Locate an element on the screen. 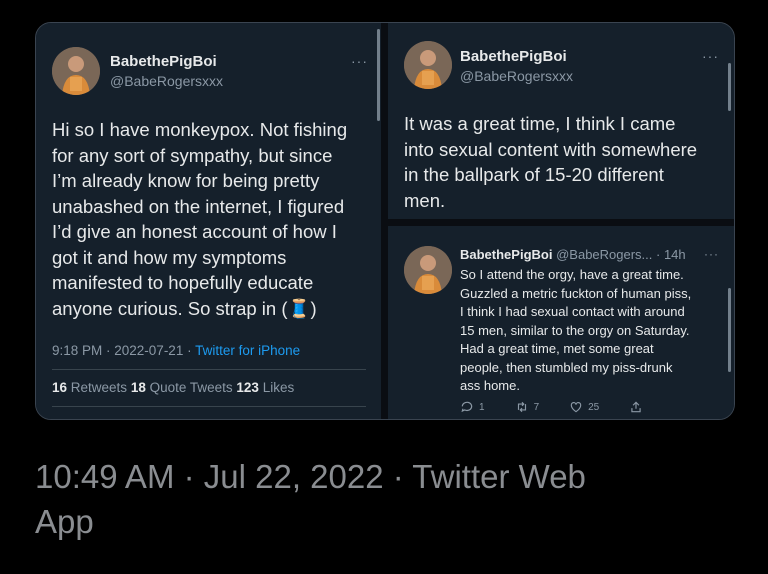 The image size is (768, 574). user-handle-timestamp: @BabeRogers... · 14h is located at coordinates (621, 254).